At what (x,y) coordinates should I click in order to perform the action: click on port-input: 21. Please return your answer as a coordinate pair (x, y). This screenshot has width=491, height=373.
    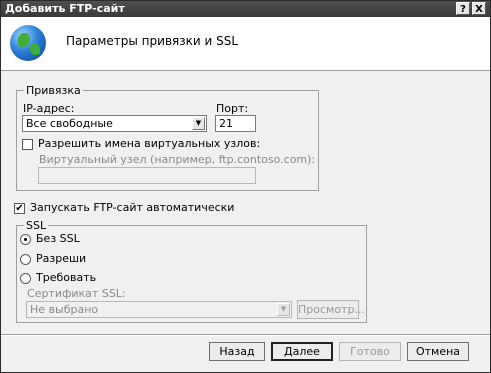
    Looking at the image, I should click on (235, 123).